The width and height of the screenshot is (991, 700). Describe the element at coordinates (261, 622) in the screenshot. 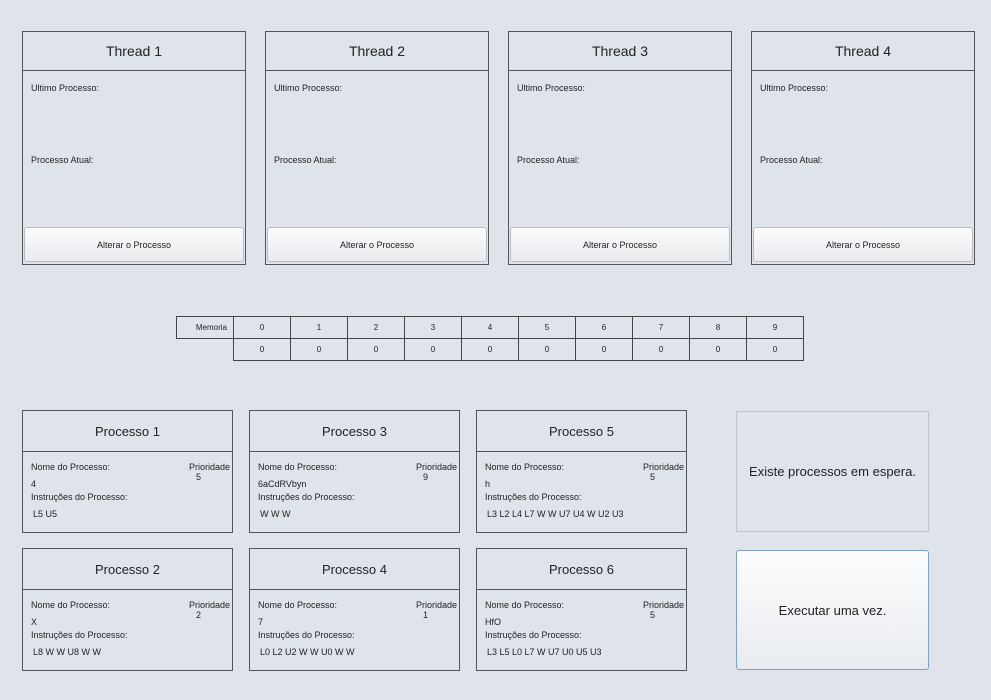

I see `process-name-value: 7` at that location.